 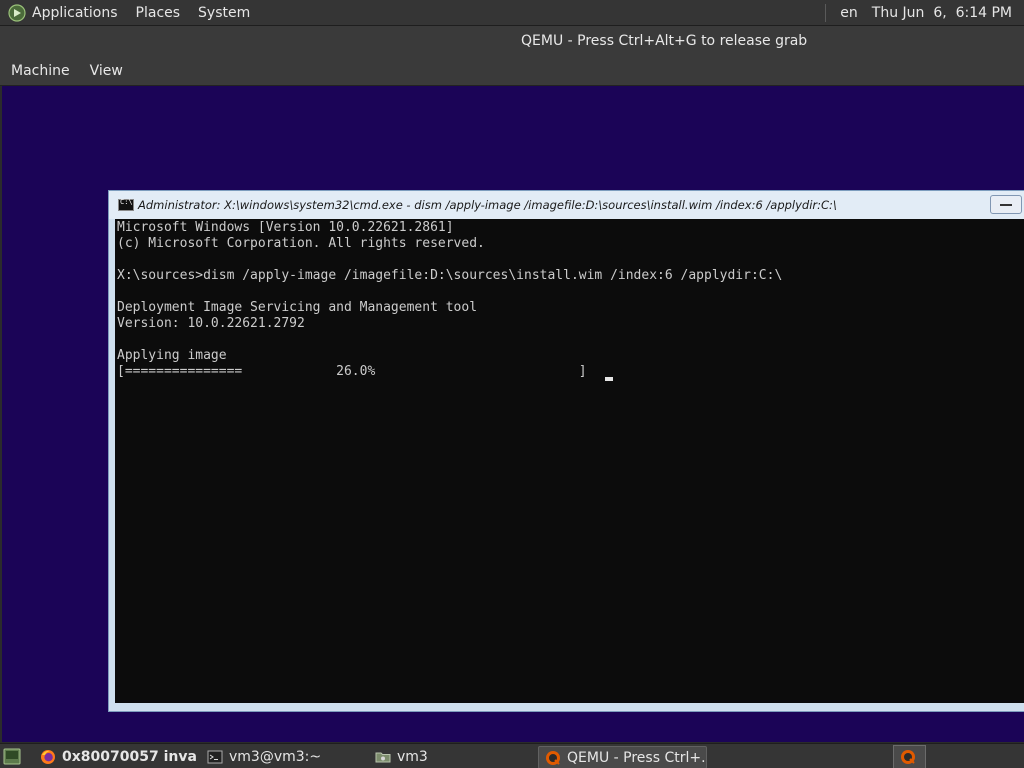 I want to click on show-desktop-icon, so click(x=12, y=756).